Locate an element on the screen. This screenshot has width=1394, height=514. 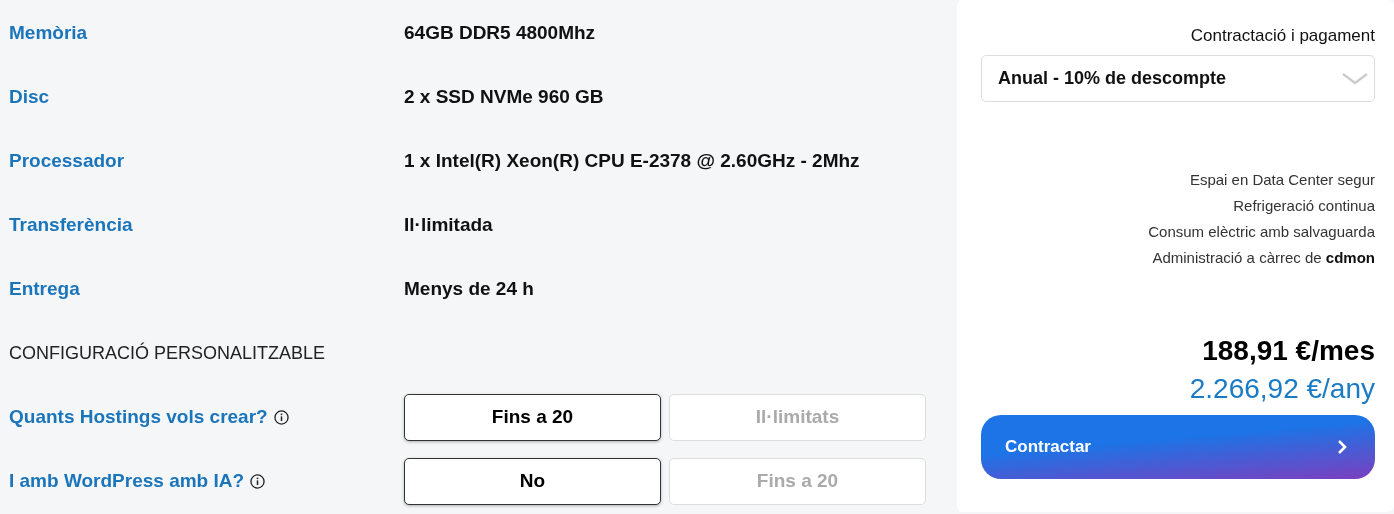
option-label: I amb WordPress amb IA? is located at coordinates (127, 481).